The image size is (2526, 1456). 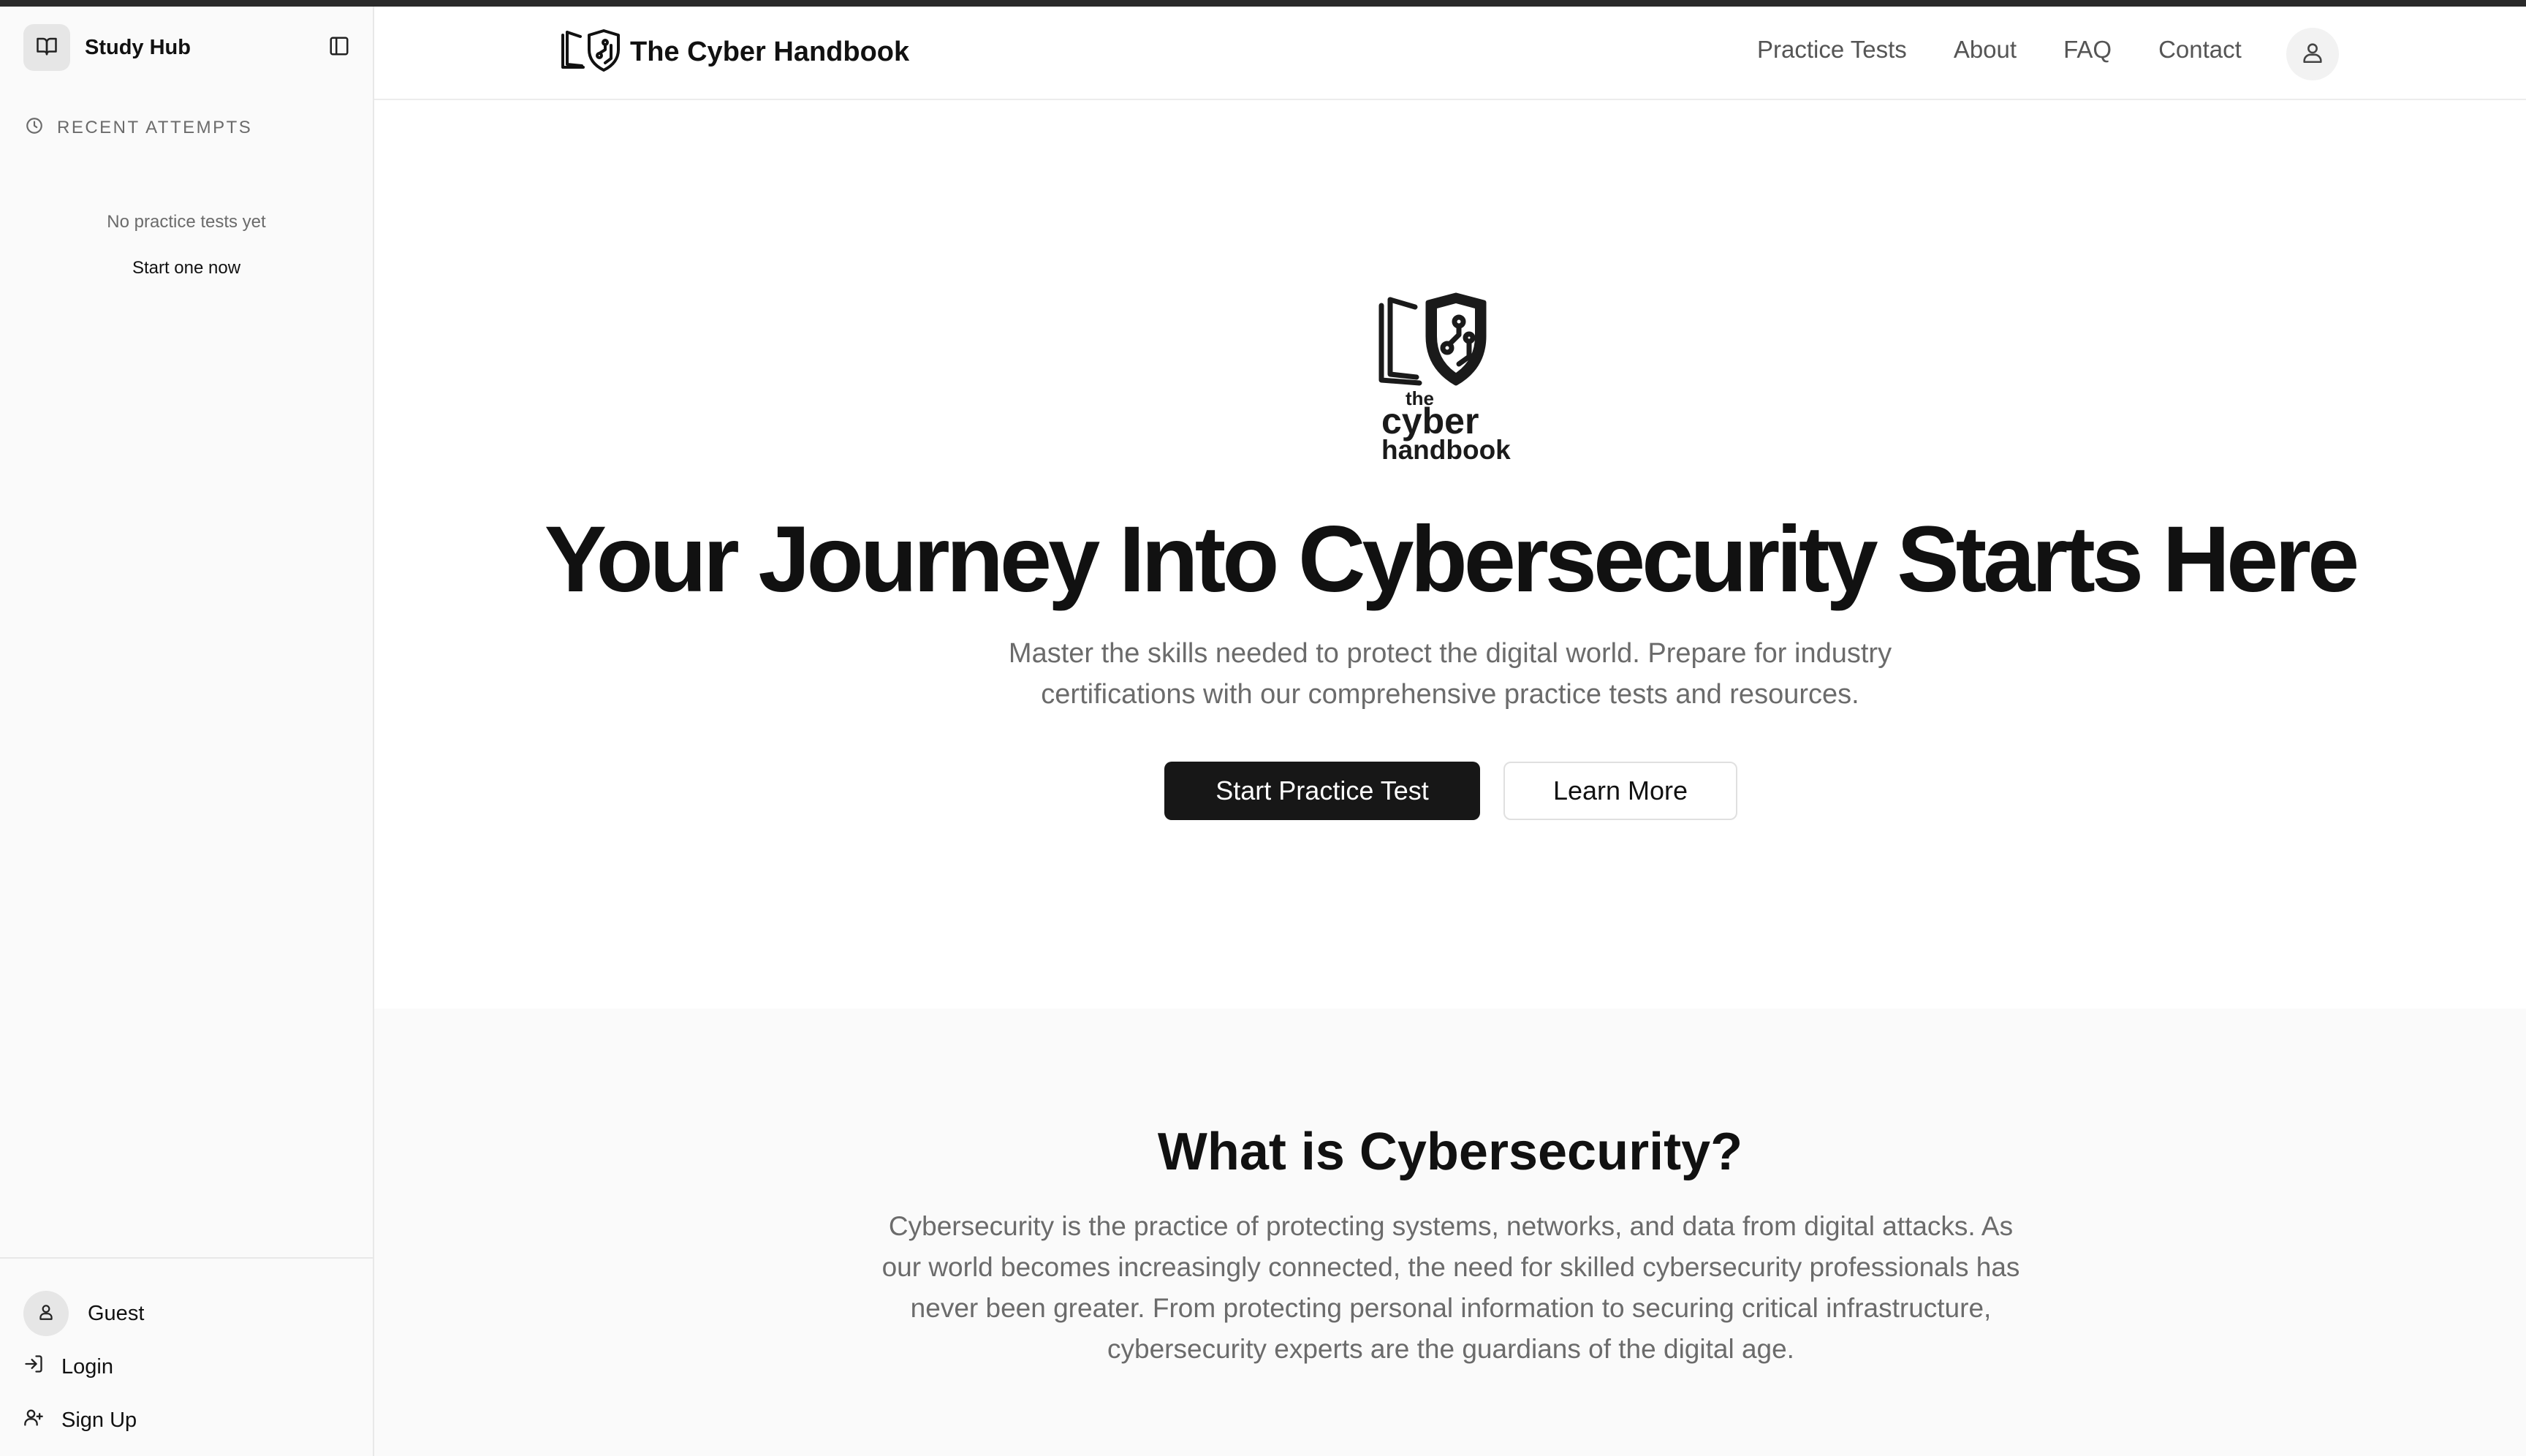 What do you see at coordinates (186, 268) in the screenshot?
I see `start-one-now-link: Start one now` at bounding box center [186, 268].